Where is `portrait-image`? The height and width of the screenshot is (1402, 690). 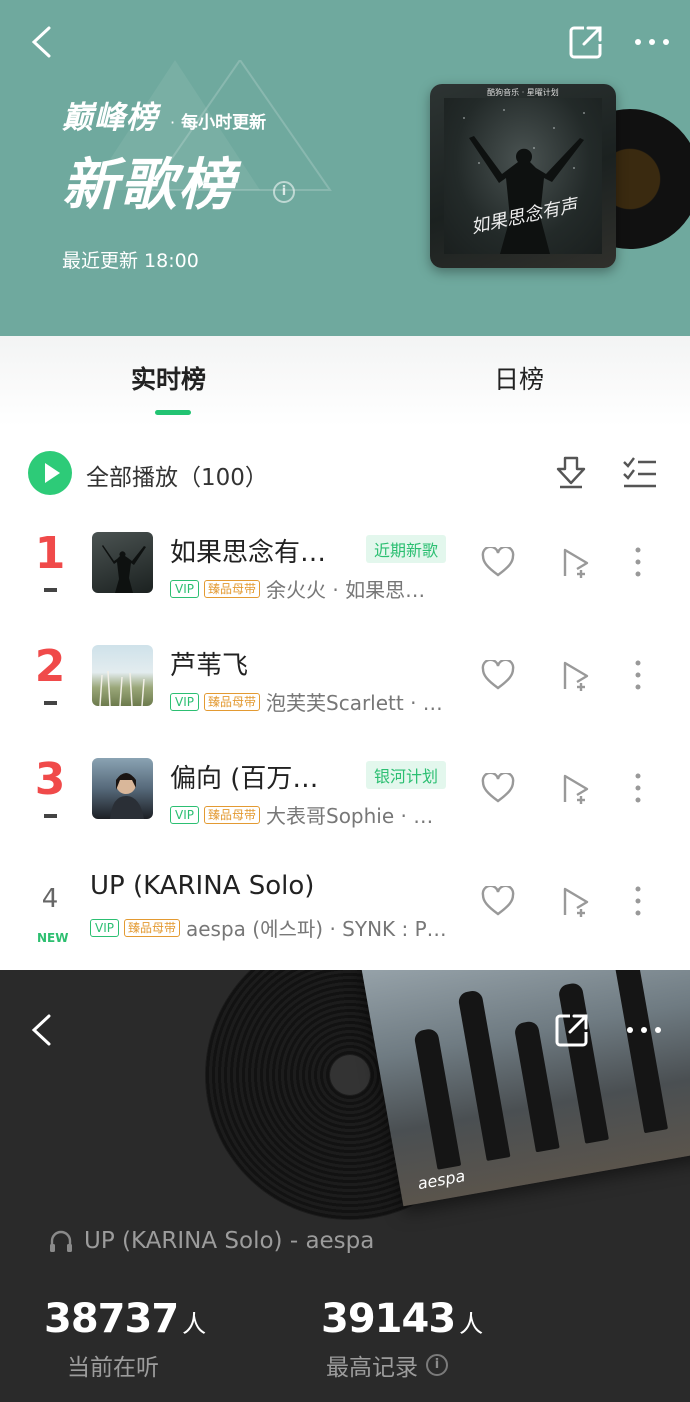
portrait-image is located at coordinates (127, 796).